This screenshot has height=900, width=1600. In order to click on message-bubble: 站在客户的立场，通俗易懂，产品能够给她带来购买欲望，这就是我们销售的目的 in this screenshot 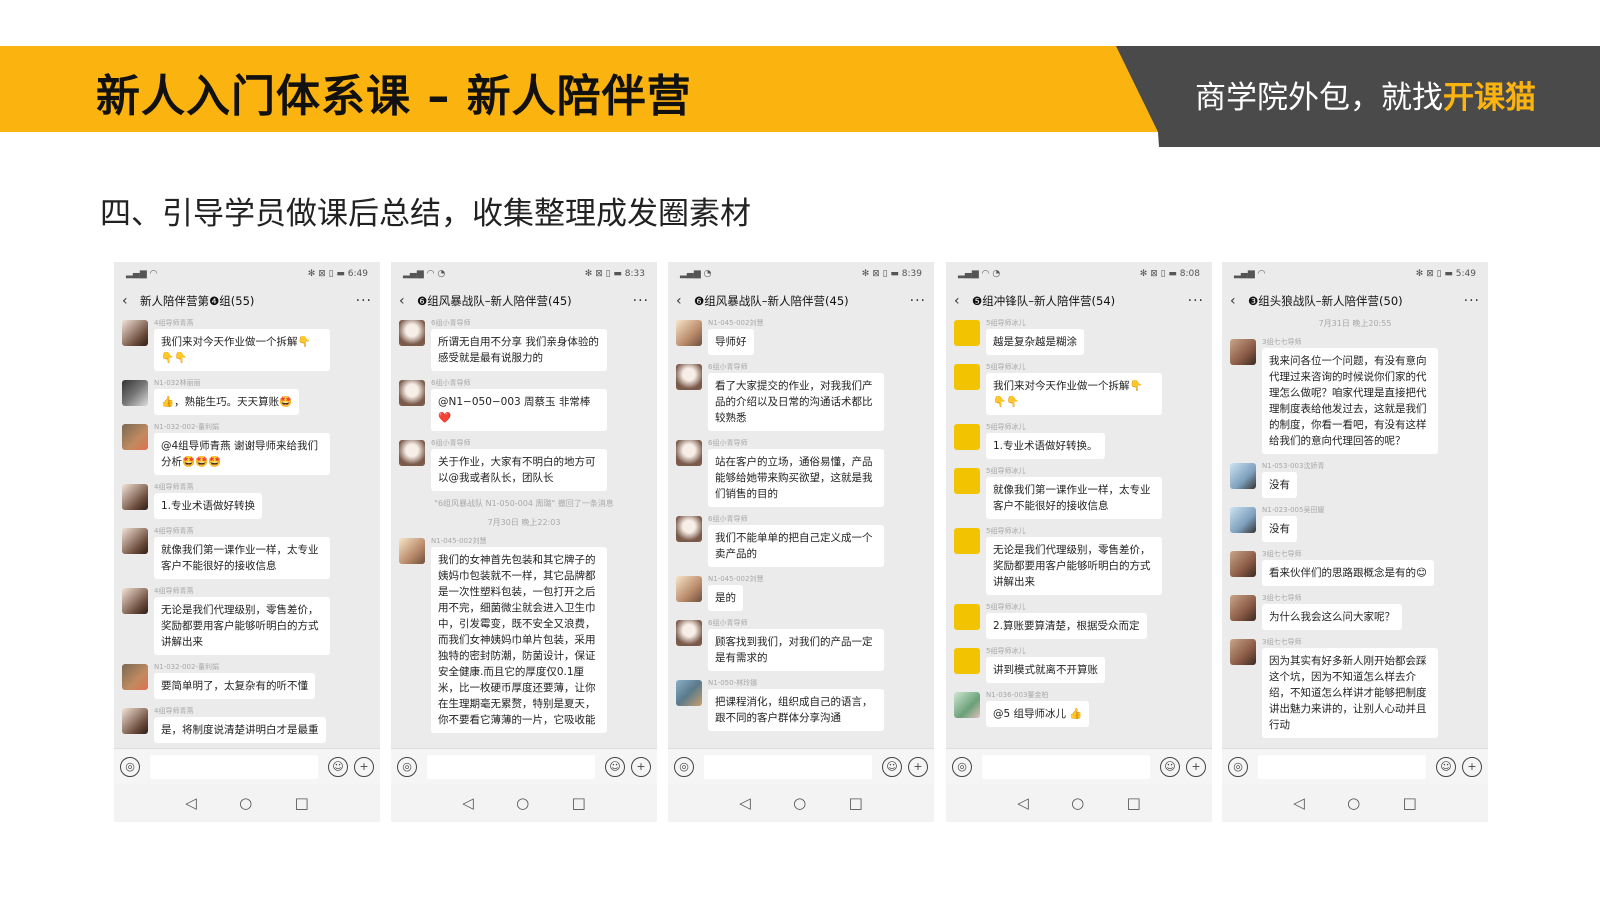, I will do `click(796, 478)`.